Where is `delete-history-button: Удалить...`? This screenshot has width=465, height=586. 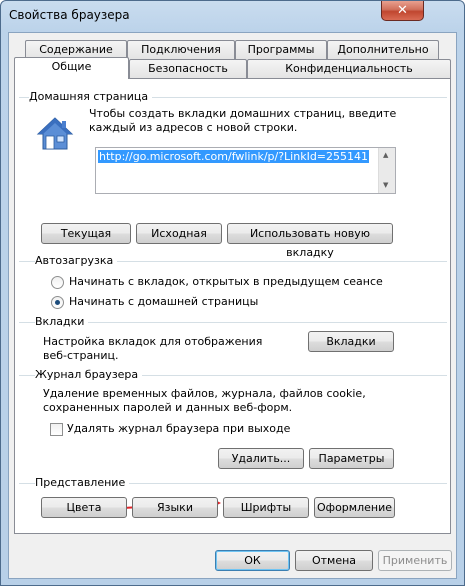
delete-history-button: Удалить... is located at coordinates (261, 458).